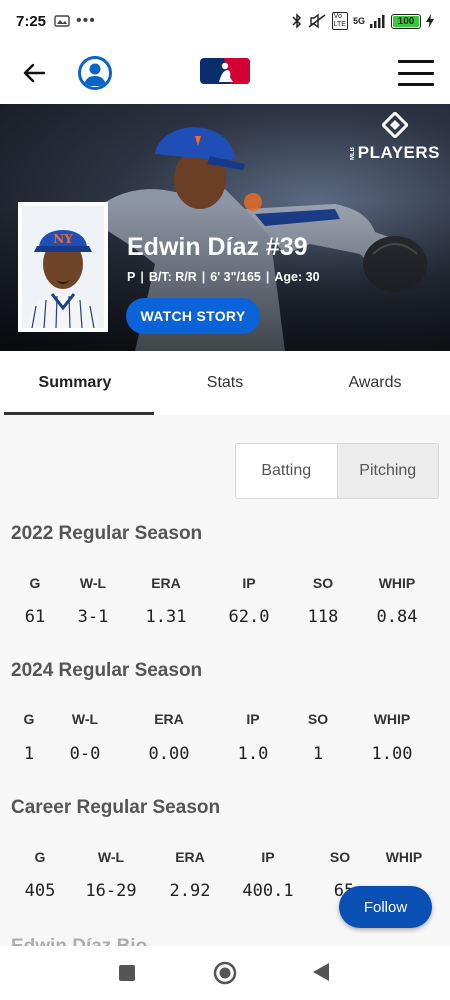  Describe the element at coordinates (63, 239) in the screenshot. I see `svg-text: NY` at that location.